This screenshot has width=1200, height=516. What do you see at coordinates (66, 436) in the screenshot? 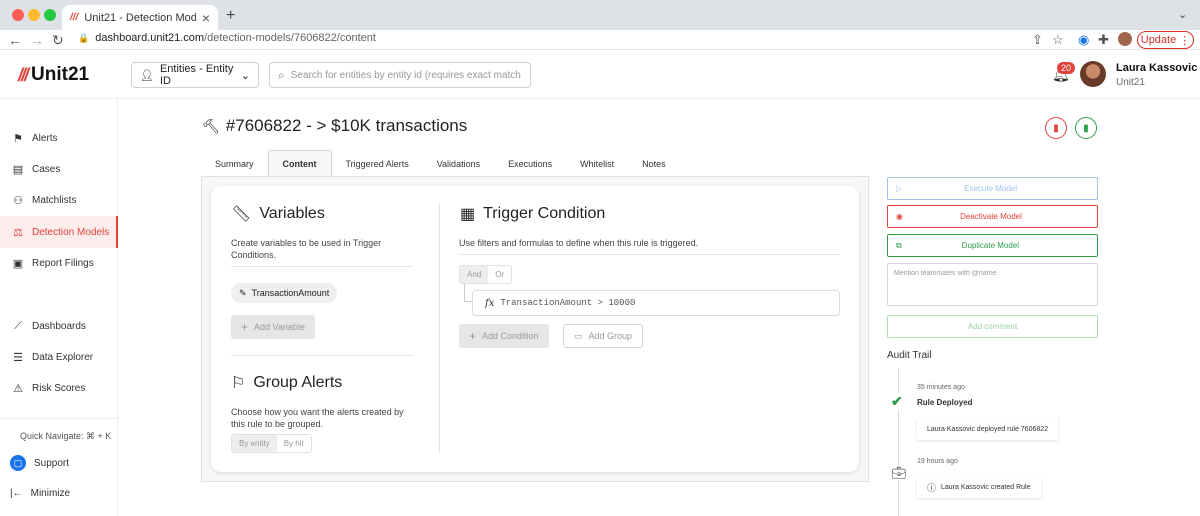
I see `quick-navigate-hint: Quick Navigate: ⌘ + K` at bounding box center [66, 436].